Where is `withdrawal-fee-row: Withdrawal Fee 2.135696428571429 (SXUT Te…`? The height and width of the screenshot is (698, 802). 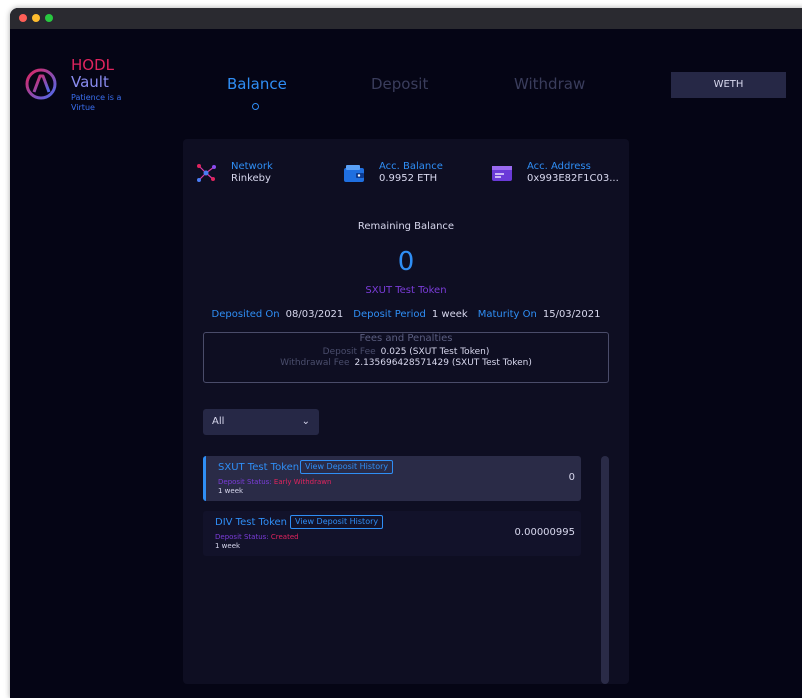 withdrawal-fee-row: Withdrawal Fee 2.135696428571429 (SXUT Te… is located at coordinates (406, 363).